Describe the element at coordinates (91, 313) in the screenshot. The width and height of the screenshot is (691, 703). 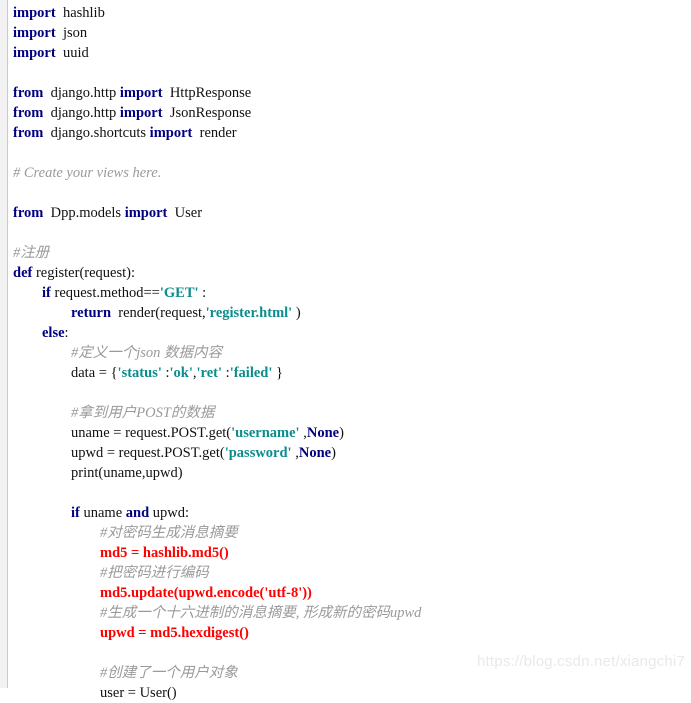
I see `code-token-kw: return` at that location.